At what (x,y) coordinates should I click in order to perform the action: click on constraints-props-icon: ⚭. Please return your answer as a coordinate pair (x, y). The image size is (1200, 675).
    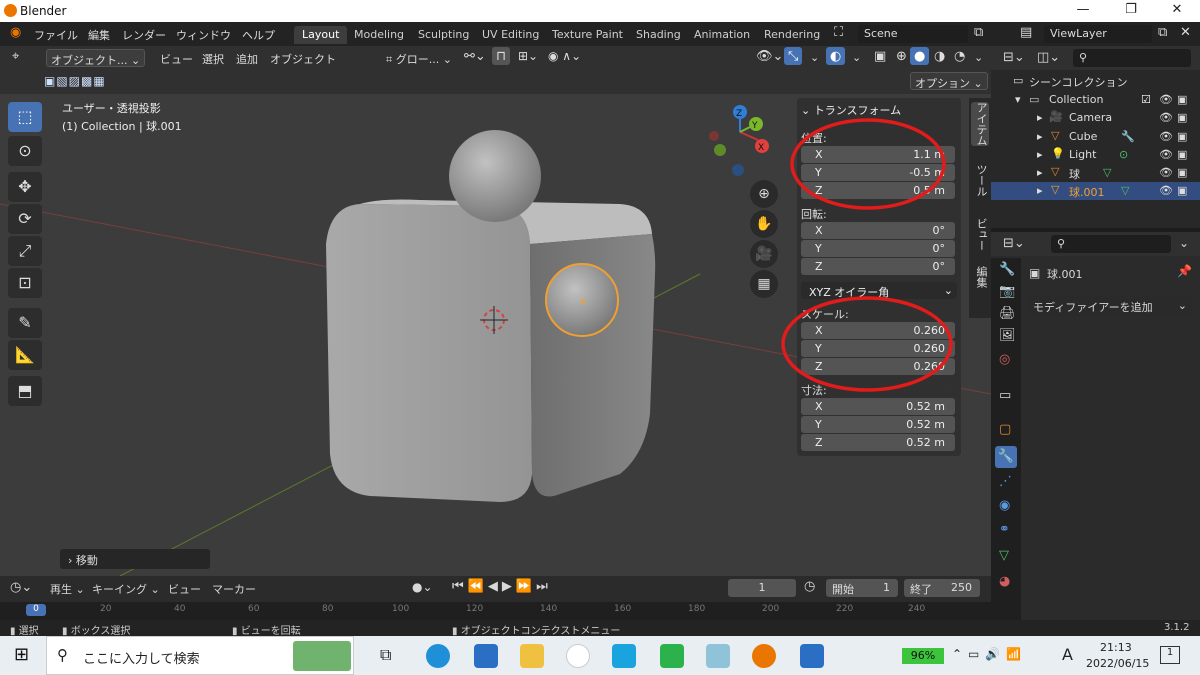
    Looking at the image, I should click on (1004, 529).